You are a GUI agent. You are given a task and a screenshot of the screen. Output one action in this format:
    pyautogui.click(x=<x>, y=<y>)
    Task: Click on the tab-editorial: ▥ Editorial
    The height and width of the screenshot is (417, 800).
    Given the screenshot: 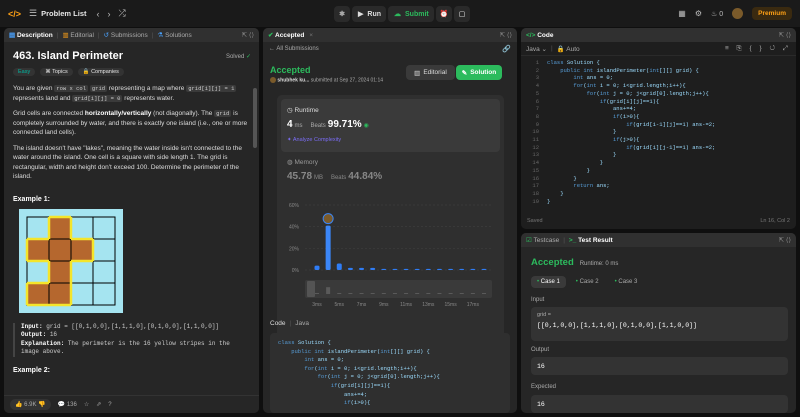 What is the action you would take?
    pyautogui.click(x=77, y=35)
    